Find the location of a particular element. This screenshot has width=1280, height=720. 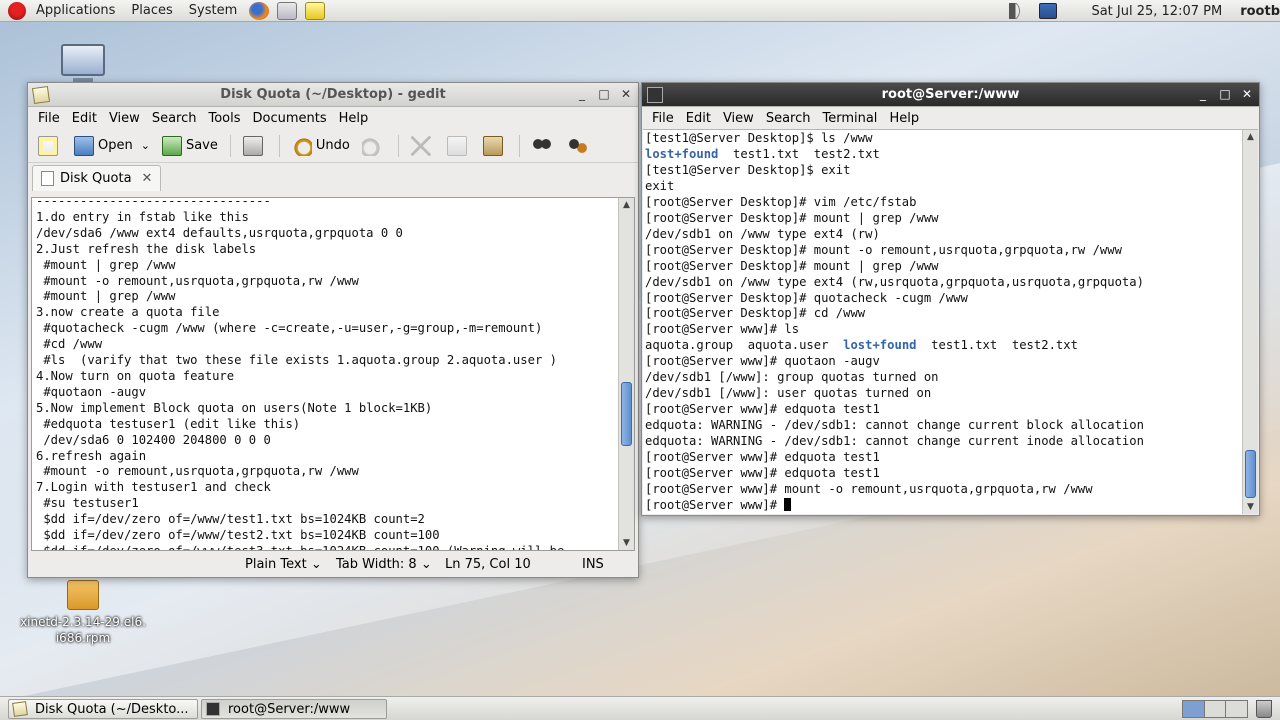

tab-label: Disk Quota is located at coordinates (96, 178).